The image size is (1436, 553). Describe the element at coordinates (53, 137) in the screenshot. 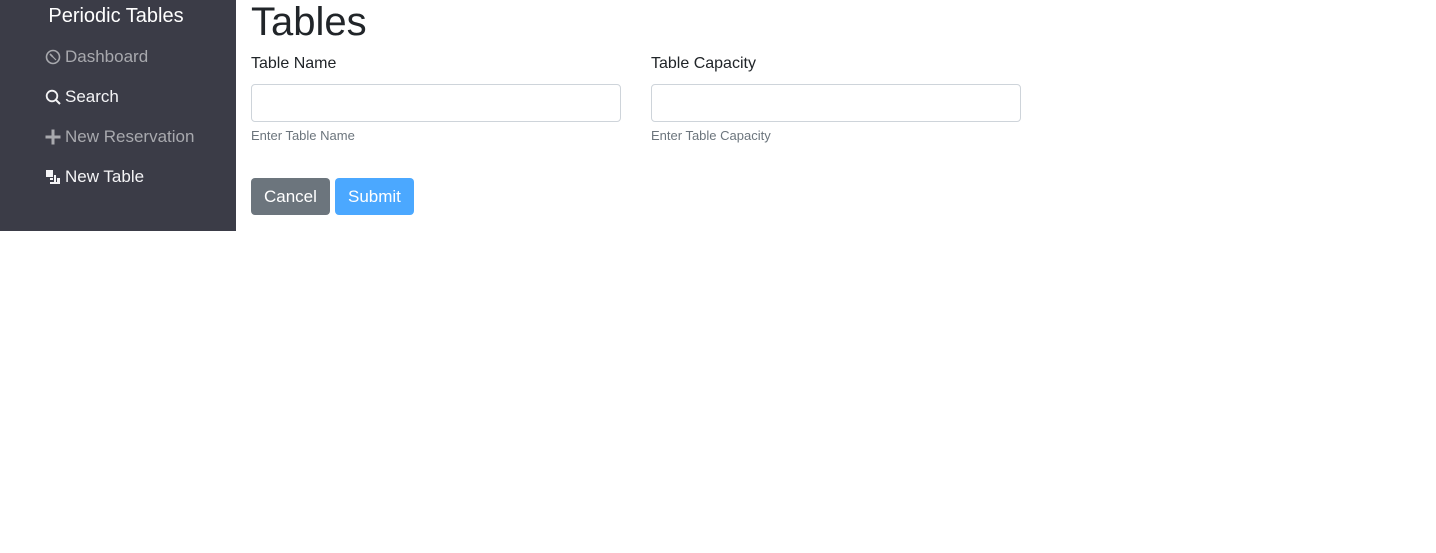

I see `plus-icon` at that location.